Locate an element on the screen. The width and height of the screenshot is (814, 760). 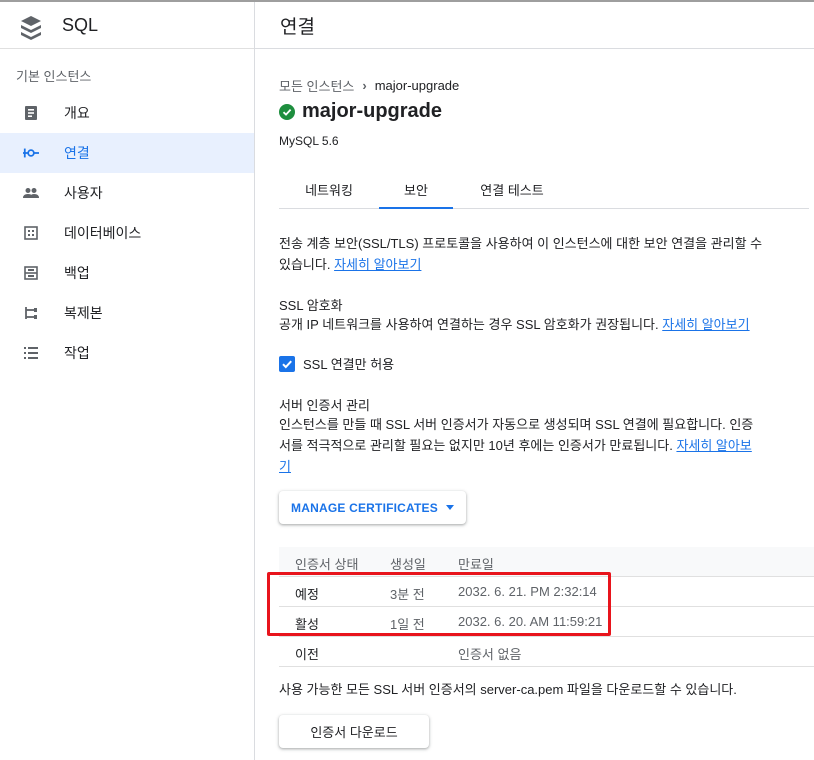
sidebar-item-label: 백업 is located at coordinates (77, 273).